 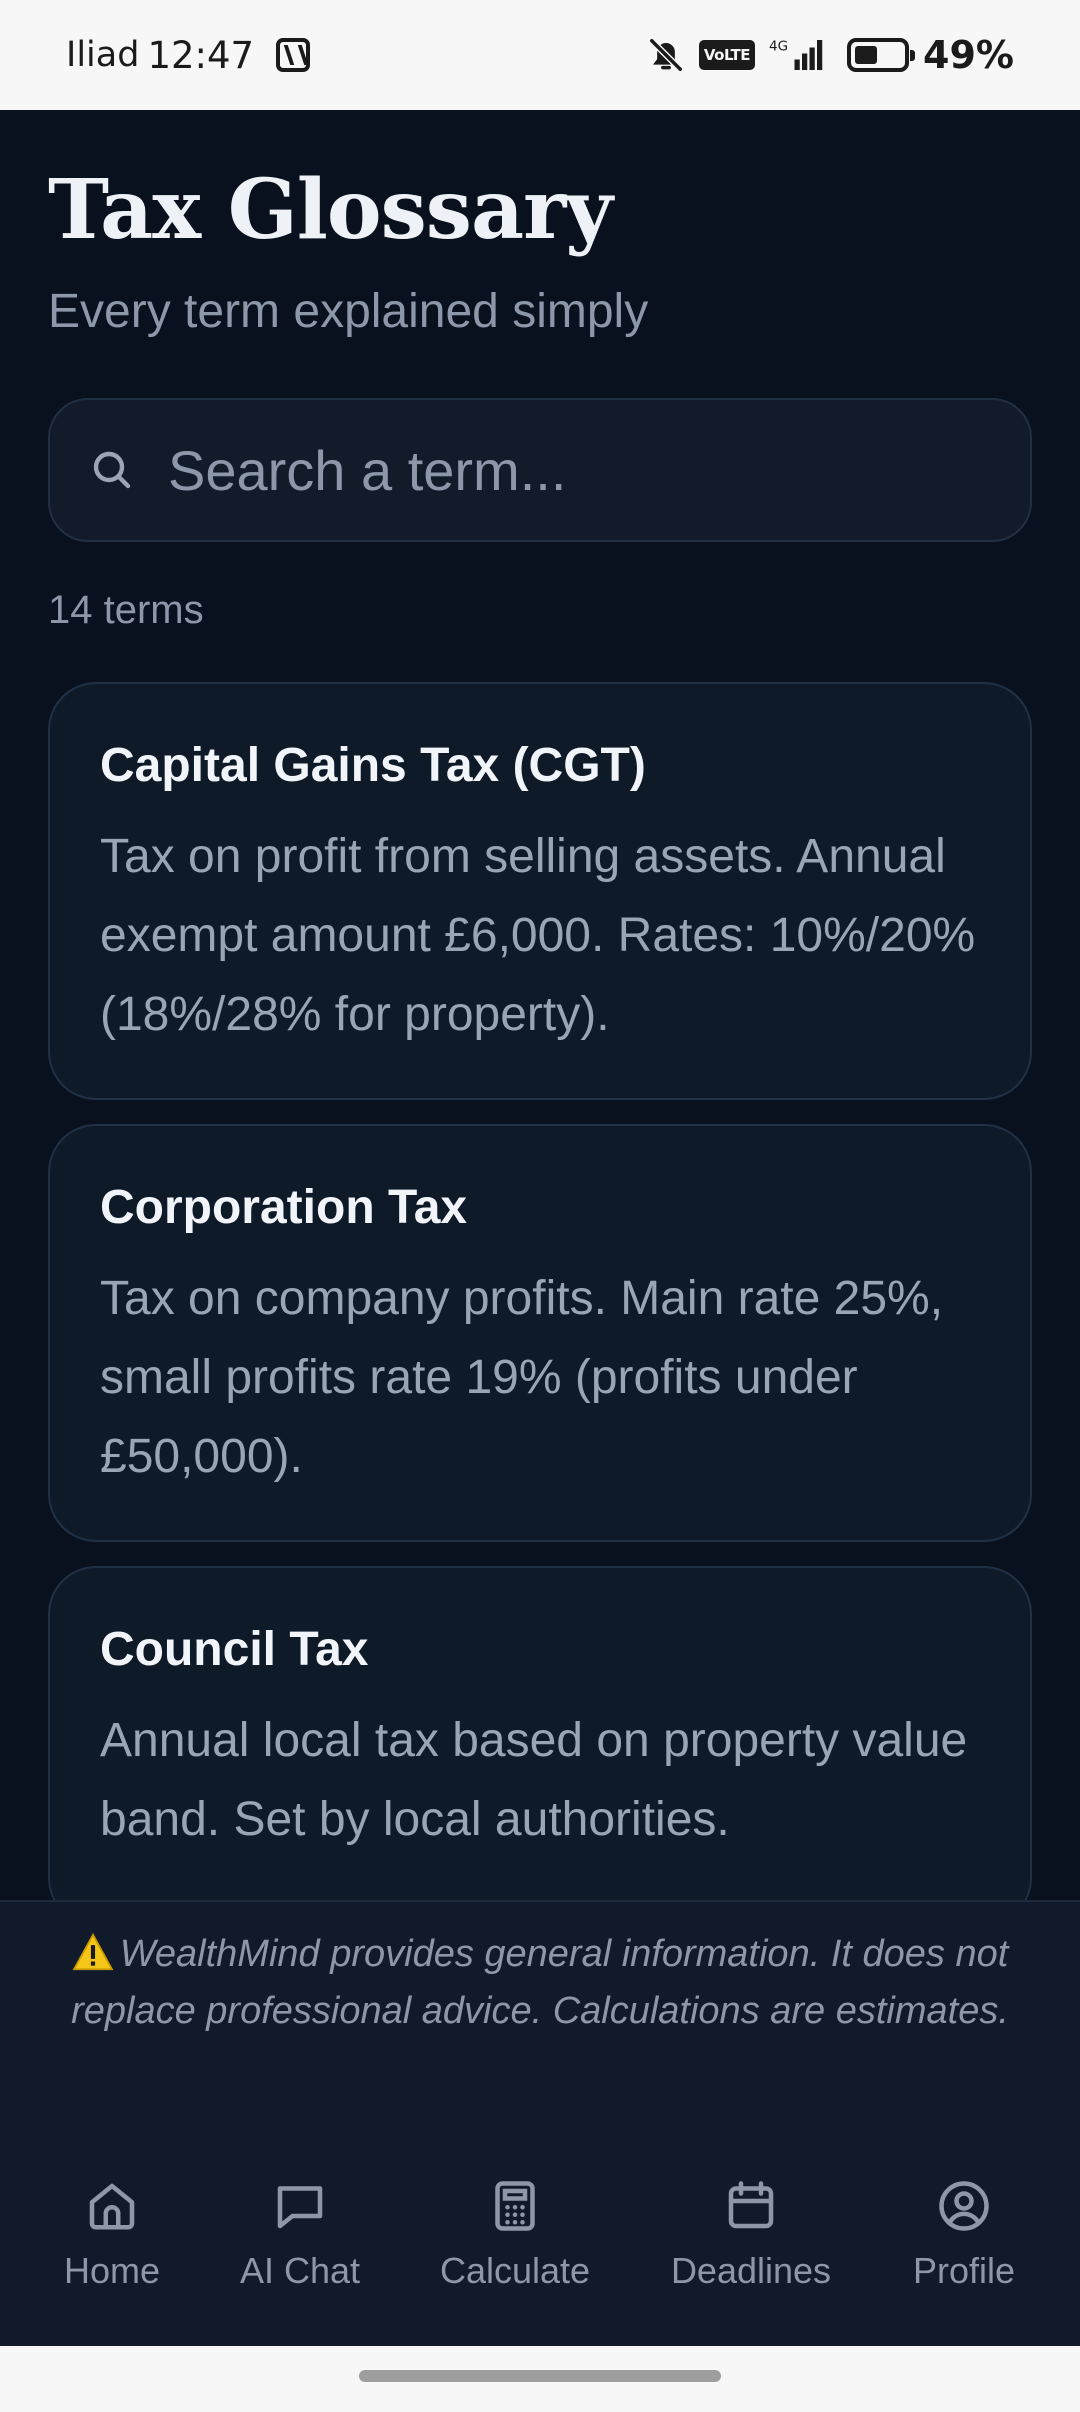 What do you see at coordinates (300, 2207) in the screenshot?
I see `chat-icon` at bounding box center [300, 2207].